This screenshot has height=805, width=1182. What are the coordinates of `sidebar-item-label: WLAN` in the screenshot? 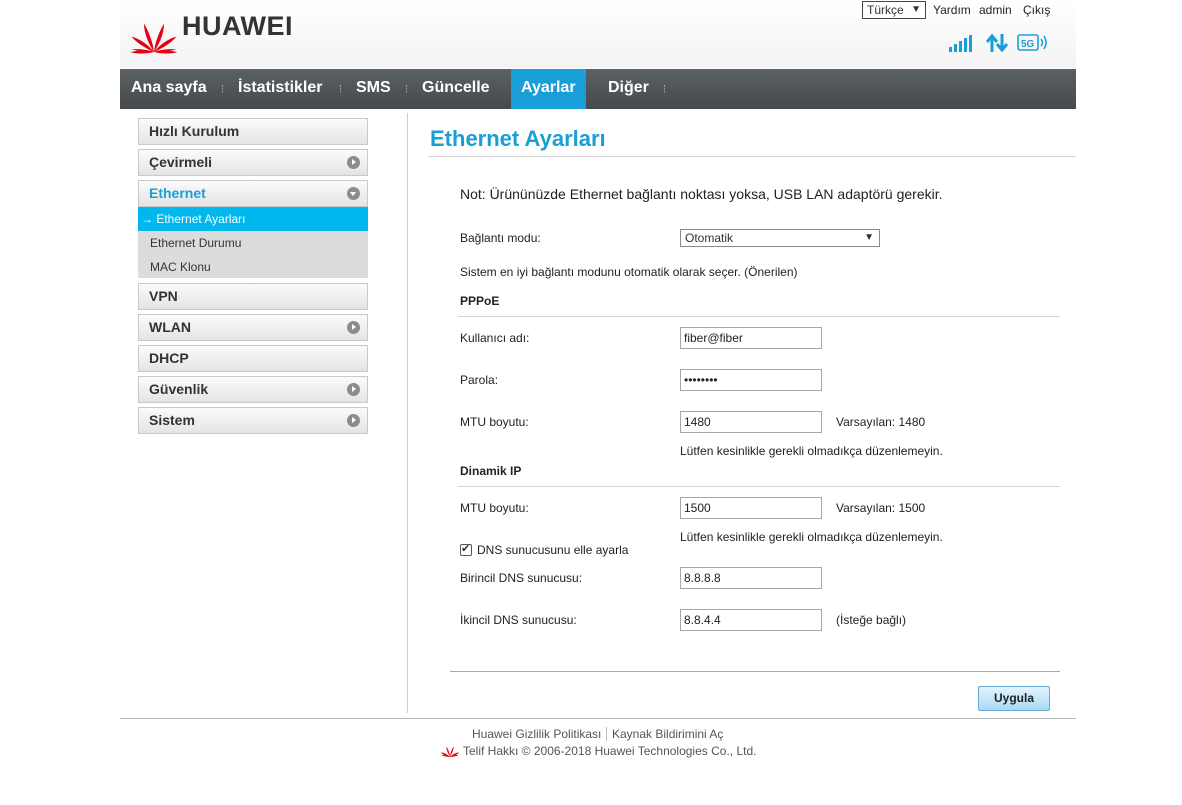 It's located at (170, 327).